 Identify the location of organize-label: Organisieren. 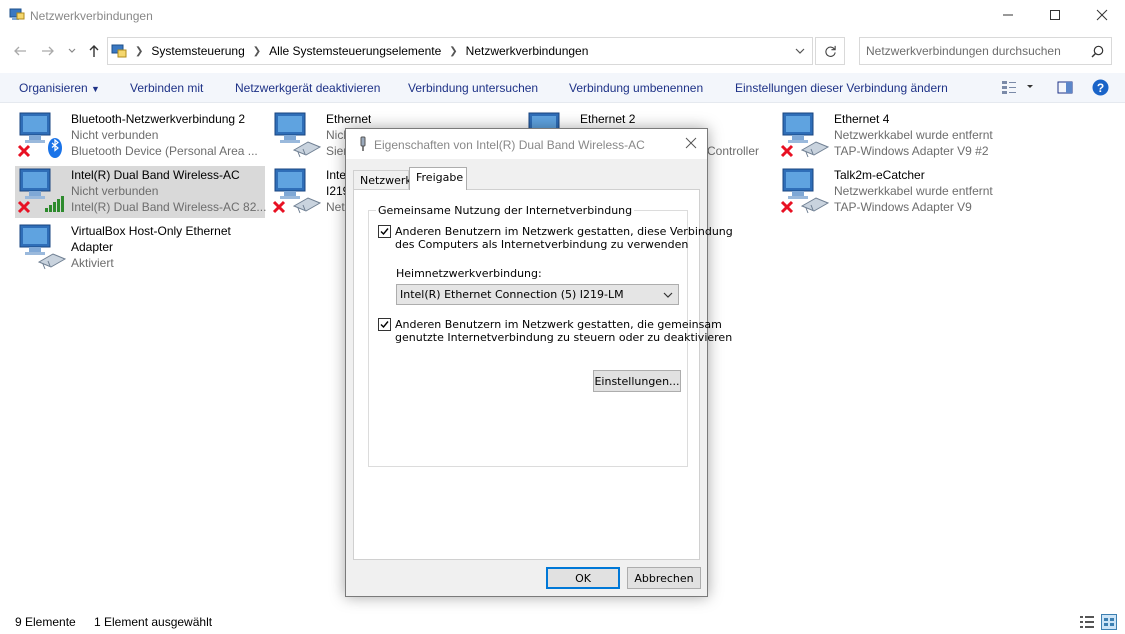
(53, 88).